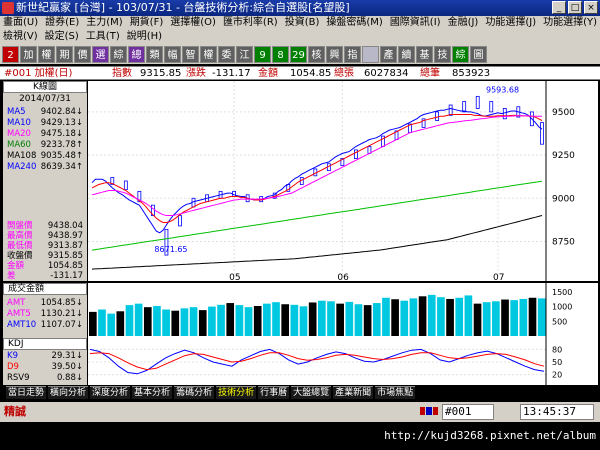  What do you see at coordinates (20, 23) in the screenshot?
I see `menu-item: 畫面(U)` at bounding box center [20, 23].